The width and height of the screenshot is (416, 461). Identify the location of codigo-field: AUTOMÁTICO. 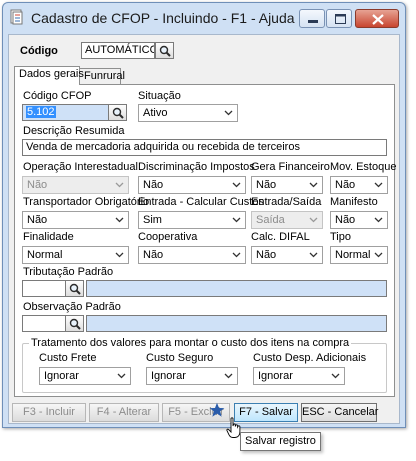
(118, 50).